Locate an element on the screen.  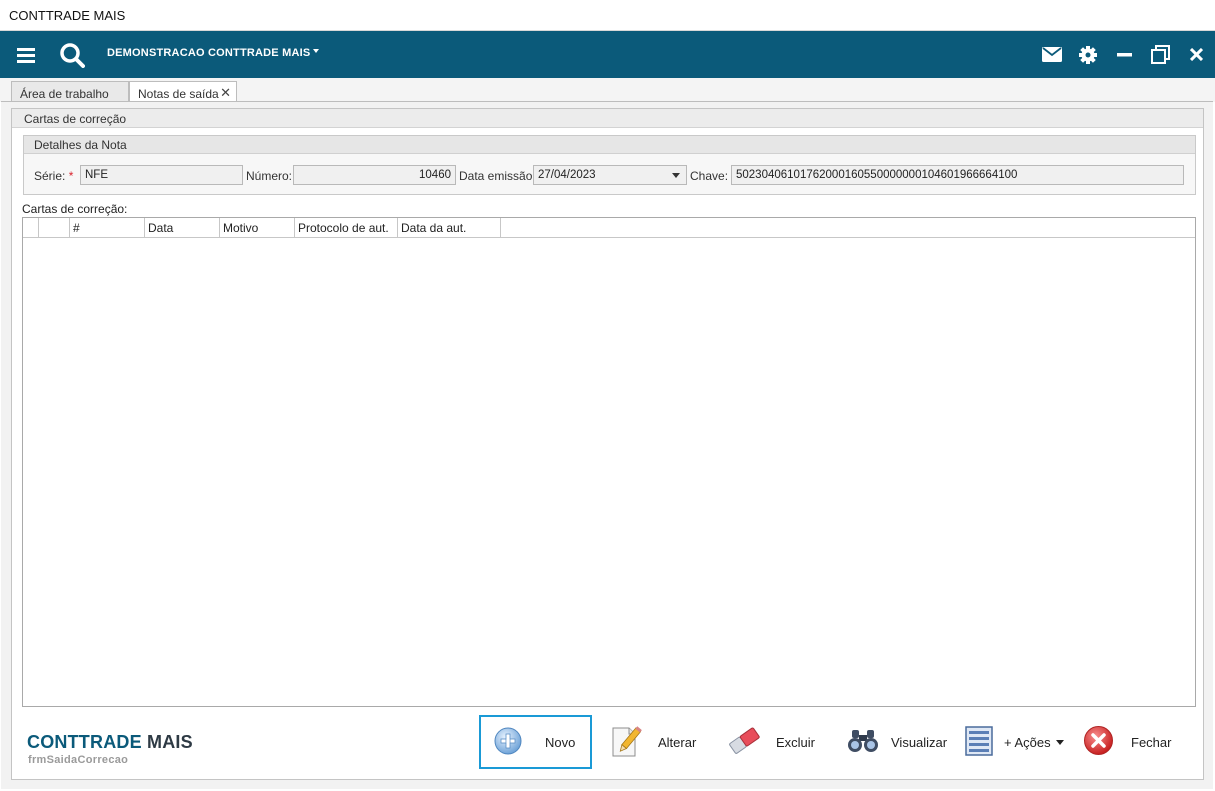
acoes-dropdown-button: + Ações is located at coordinates (1017, 742).